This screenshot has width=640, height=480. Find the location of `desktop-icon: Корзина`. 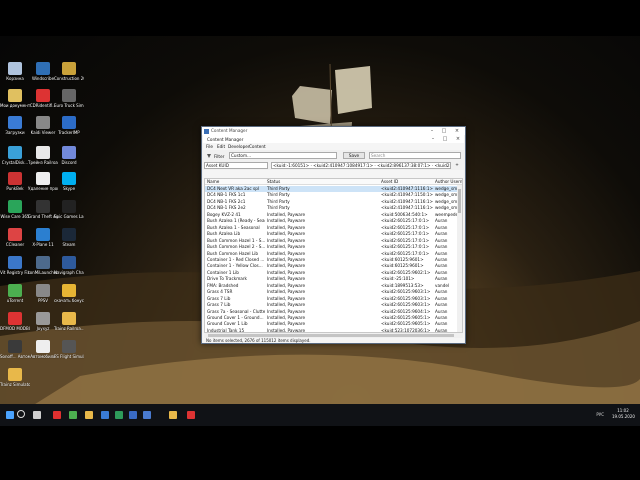

desktop-icon: Корзина is located at coordinates (15, 77).